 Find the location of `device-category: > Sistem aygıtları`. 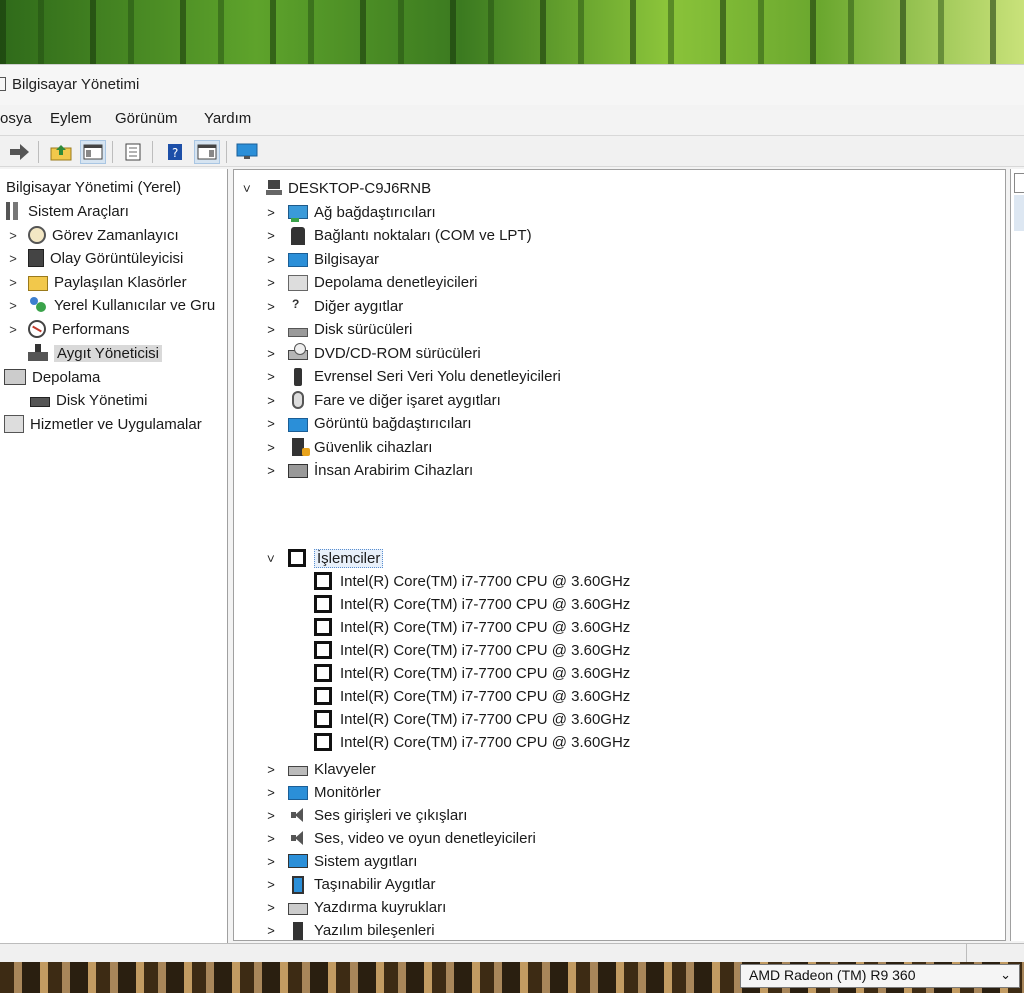

device-category: > Sistem aygıtları is located at coordinates (340, 861).